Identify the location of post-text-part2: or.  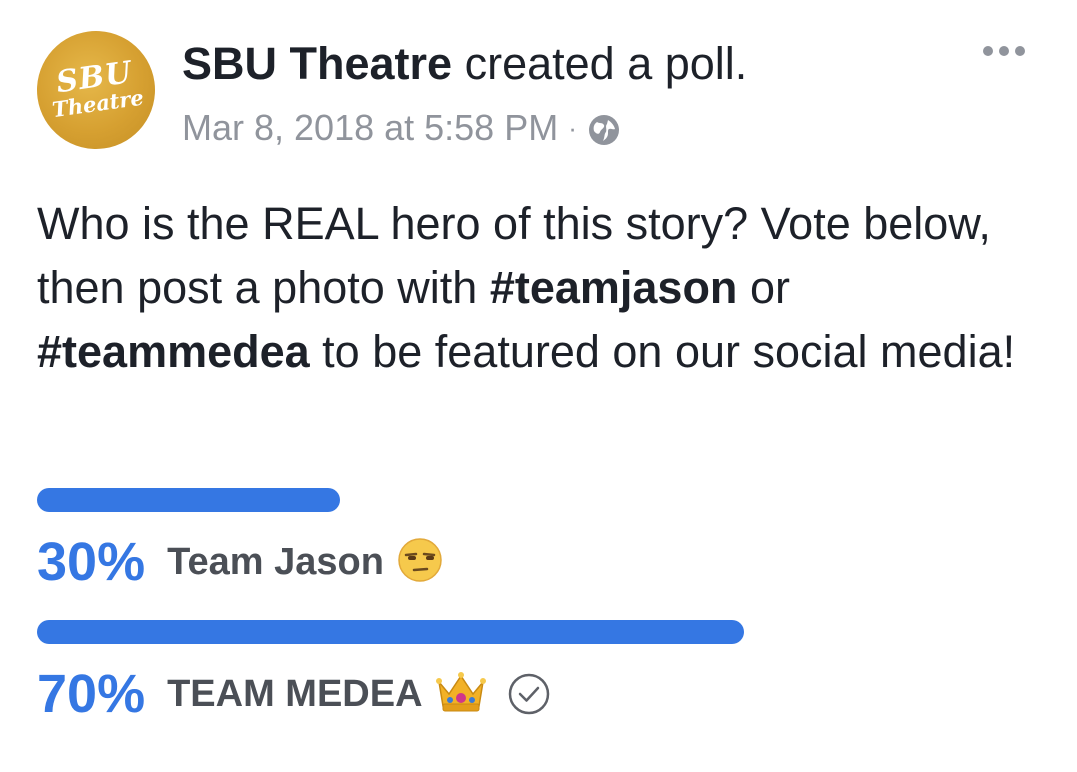
(763, 287).